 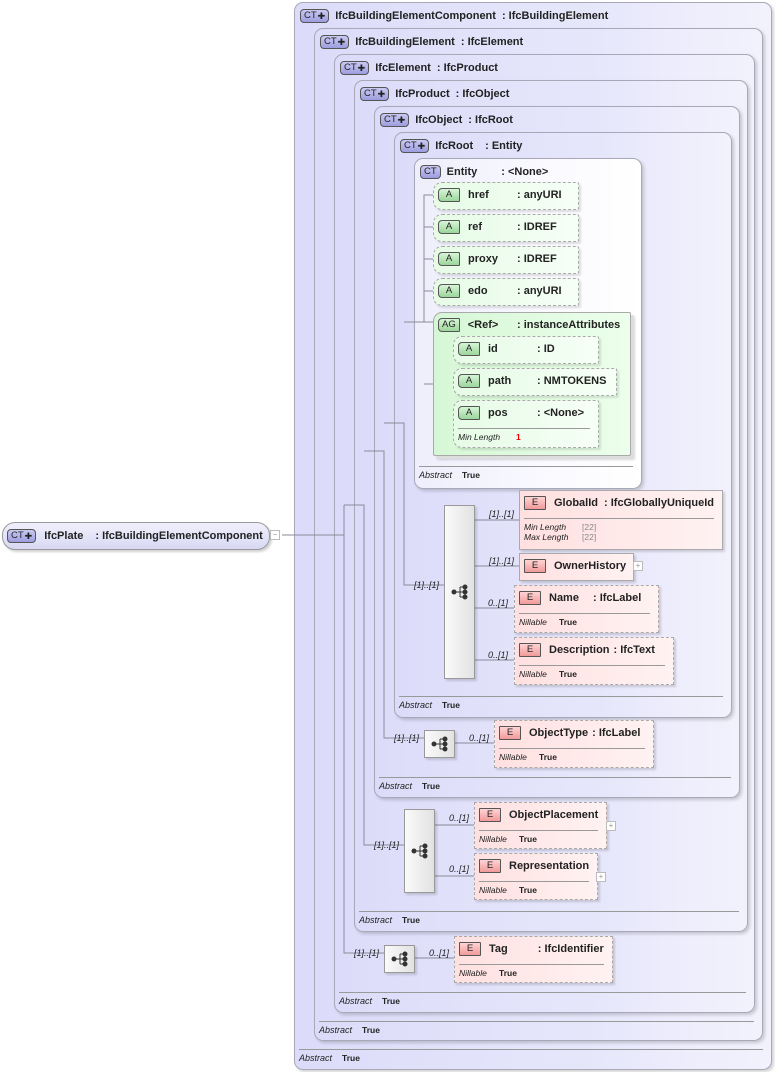 I want to click on sequence-ifcelement, so click(x=399, y=959).